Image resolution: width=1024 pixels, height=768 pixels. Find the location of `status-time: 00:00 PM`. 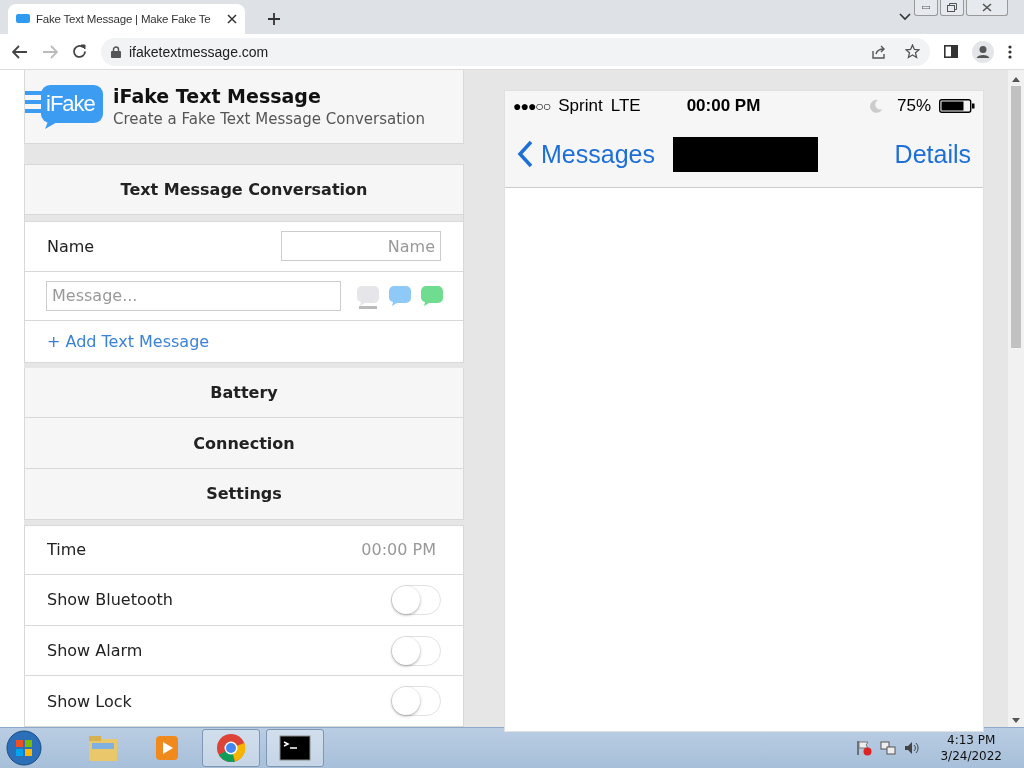

status-time: 00:00 PM is located at coordinates (724, 106).